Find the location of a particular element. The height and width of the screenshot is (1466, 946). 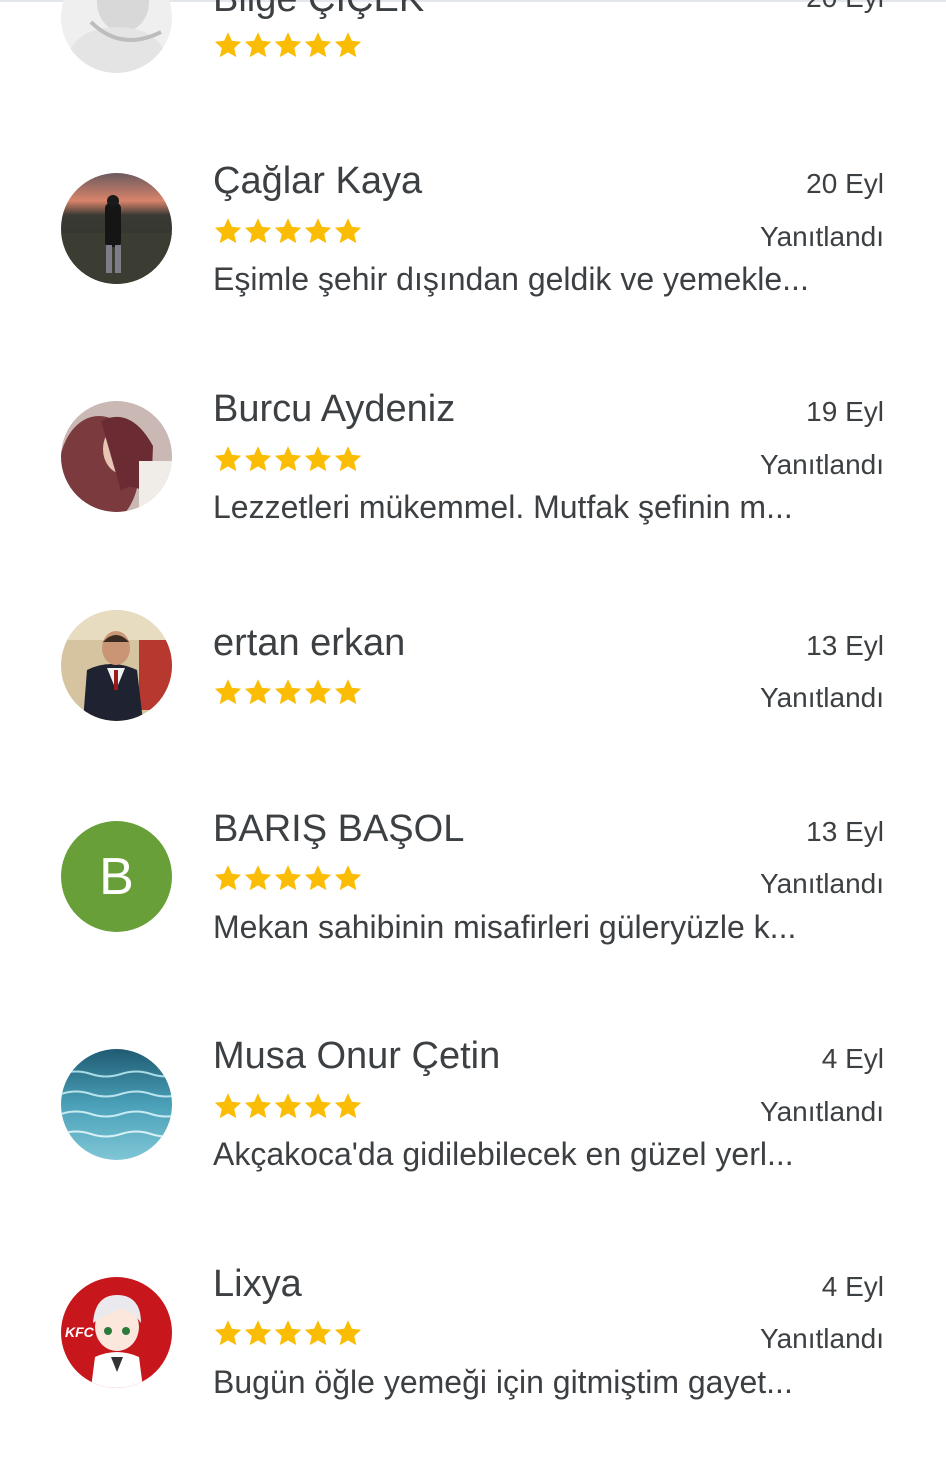

avatar-letter: B is located at coordinates (116, 876).